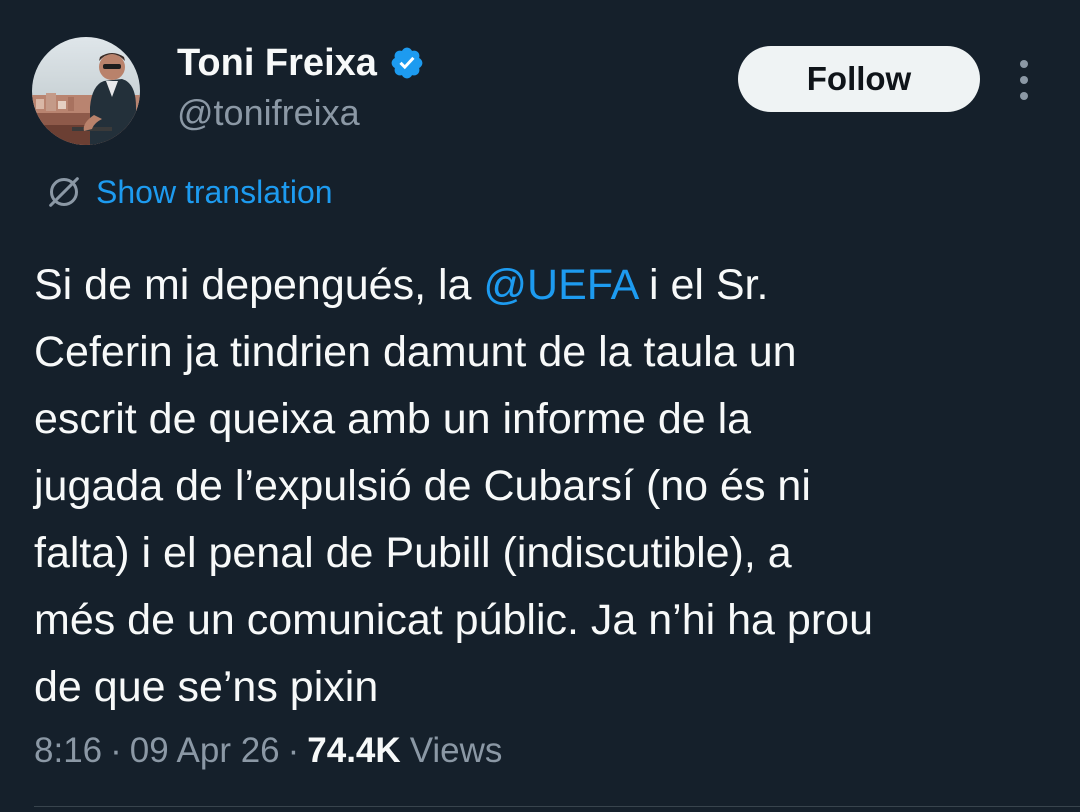  I want to click on follow-button: Follow, so click(859, 79).